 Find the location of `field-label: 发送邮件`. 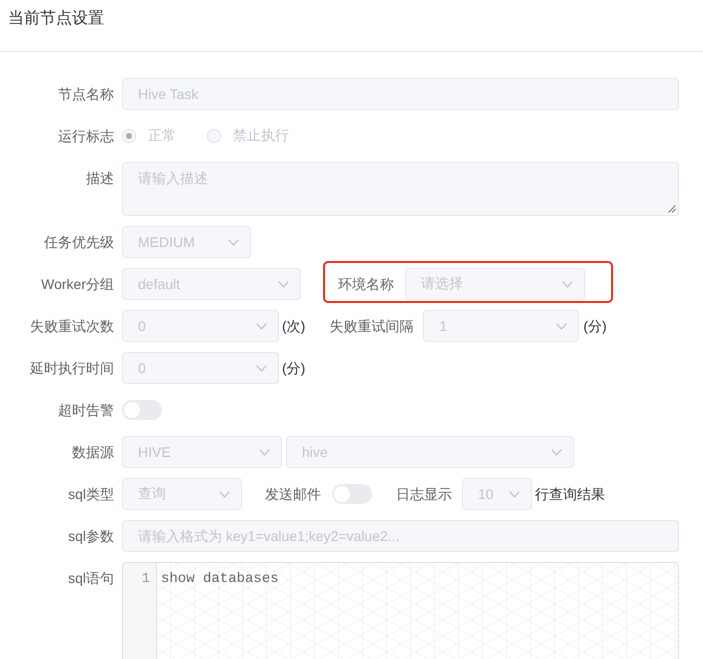

field-label: 发送邮件 is located at coordinates (293, 494).